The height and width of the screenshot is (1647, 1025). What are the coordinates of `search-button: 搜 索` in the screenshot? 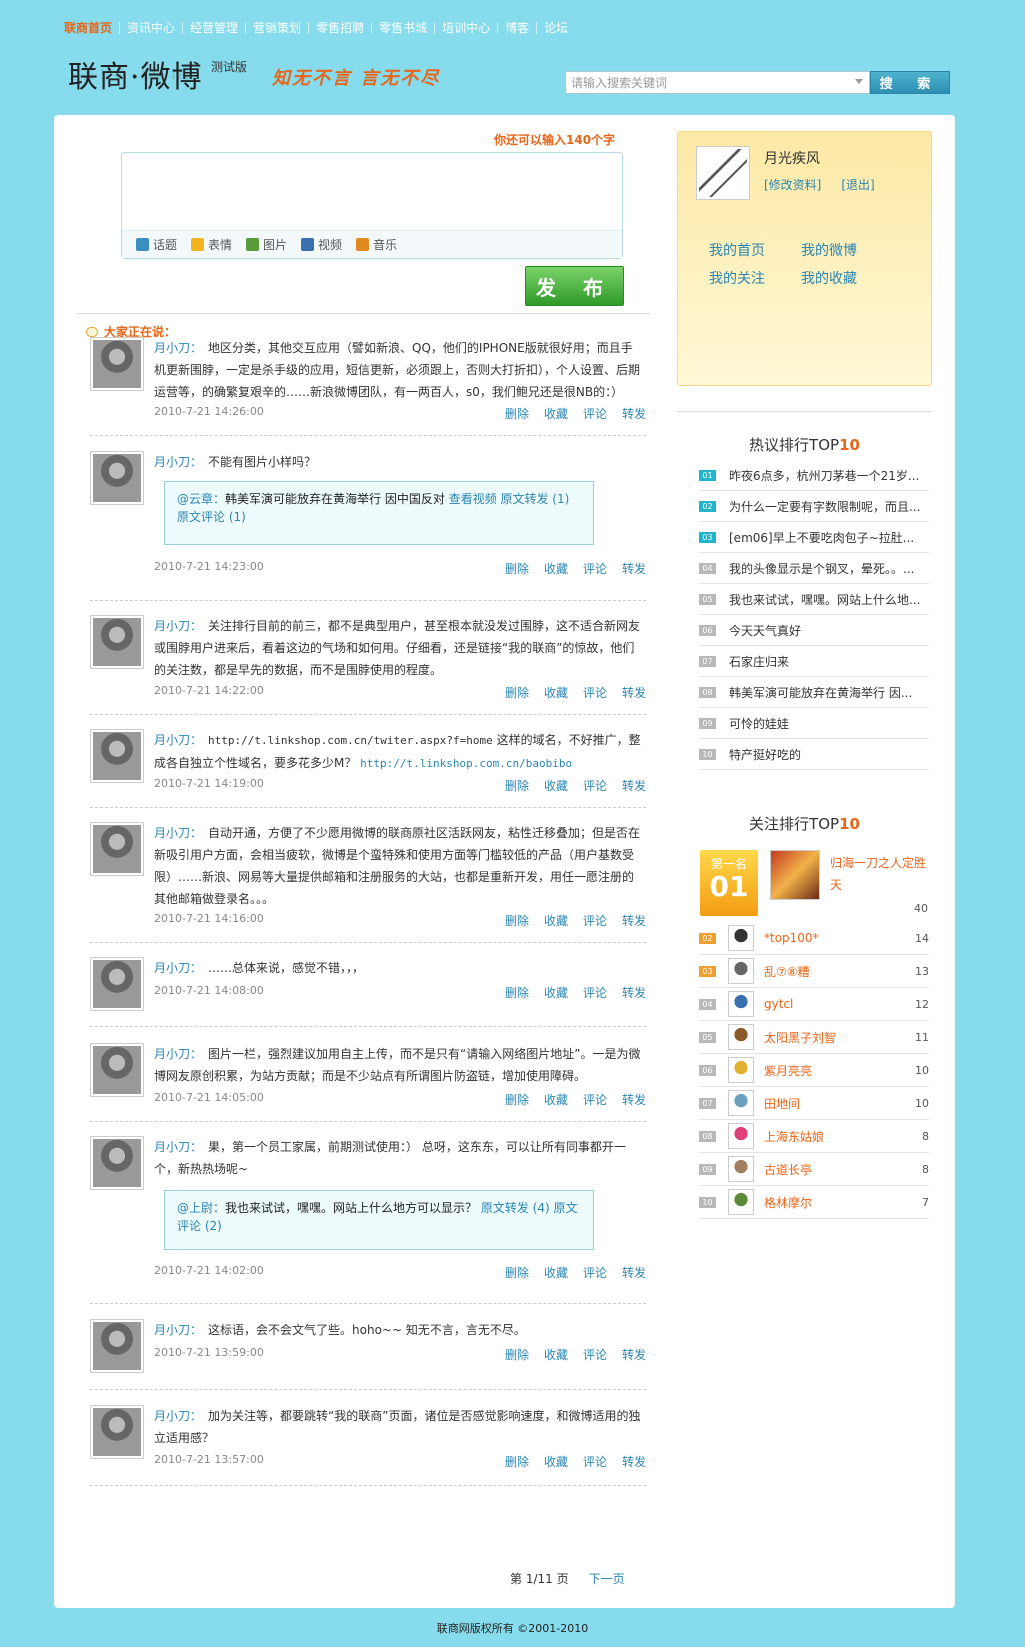 It's located at (910, 82).